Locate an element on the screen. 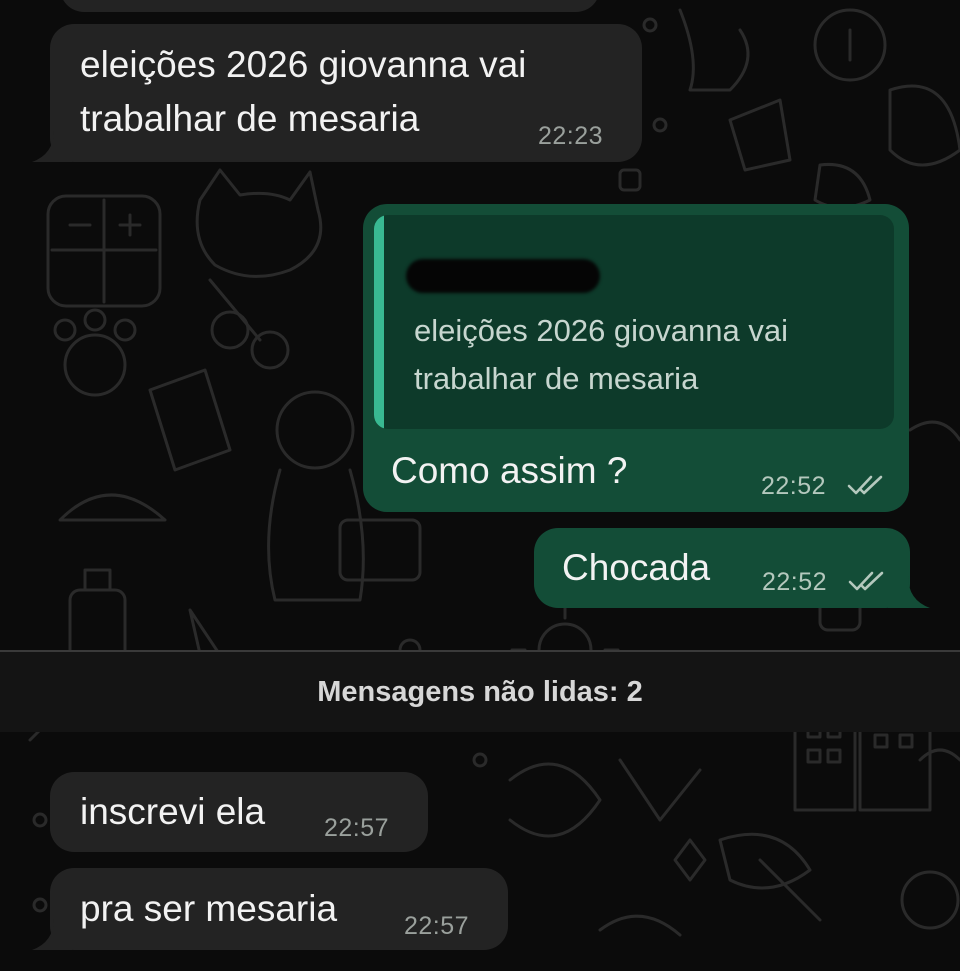 The image size is (960, 971). quote-accent-bar is located at coordinates (379, 322).